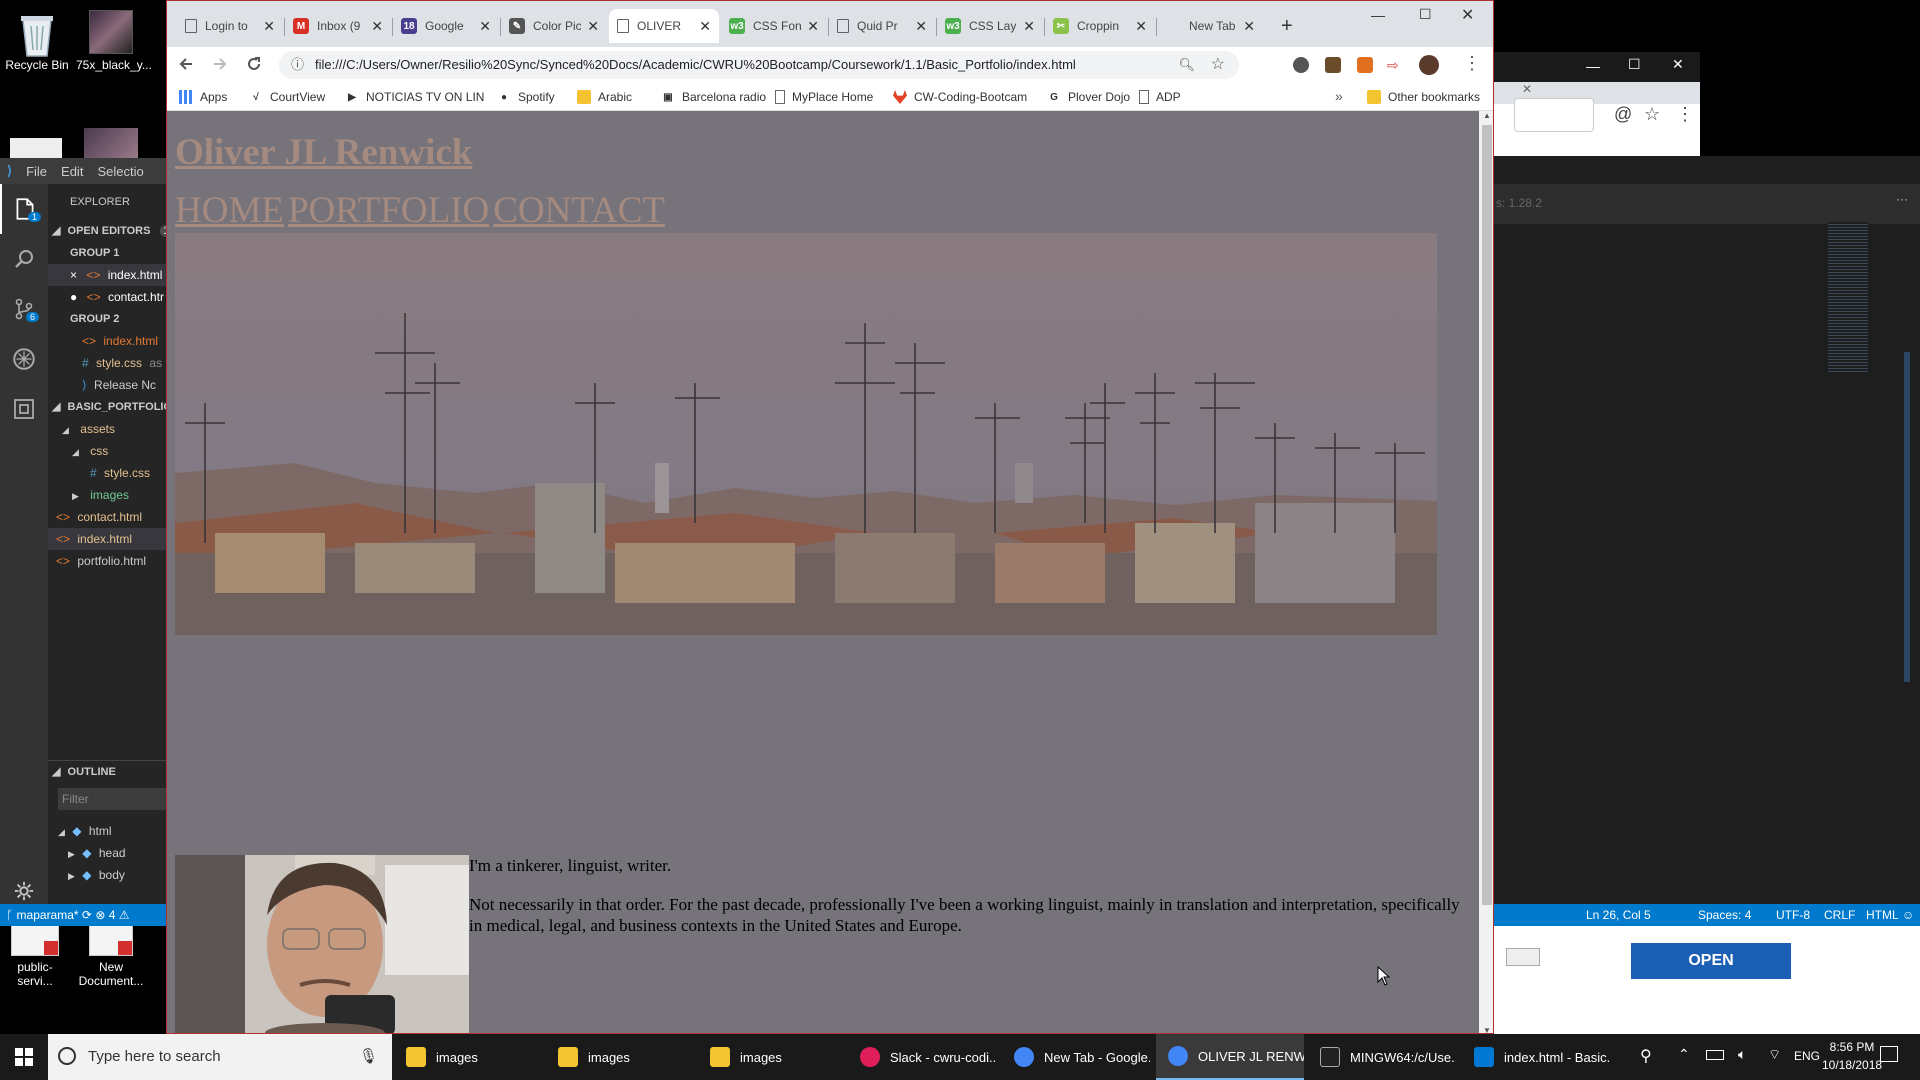 The height and width of the screenshot is (1080, 1920). I want to click on bookmark-item: ▶ NOTICIAS TV ON LIN, so click(414, 97).